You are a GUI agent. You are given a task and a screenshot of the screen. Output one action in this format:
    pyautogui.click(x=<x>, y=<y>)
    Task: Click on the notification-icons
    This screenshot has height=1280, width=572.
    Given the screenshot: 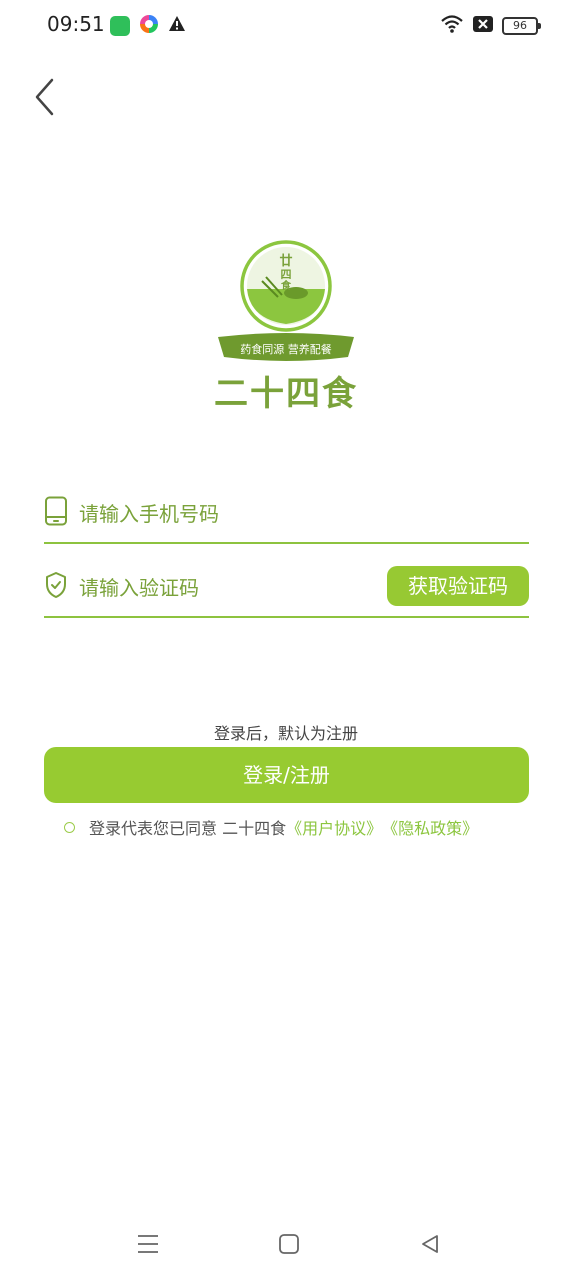 What is the action you would take?
    pyautogui.click(x=148, y=26)
    